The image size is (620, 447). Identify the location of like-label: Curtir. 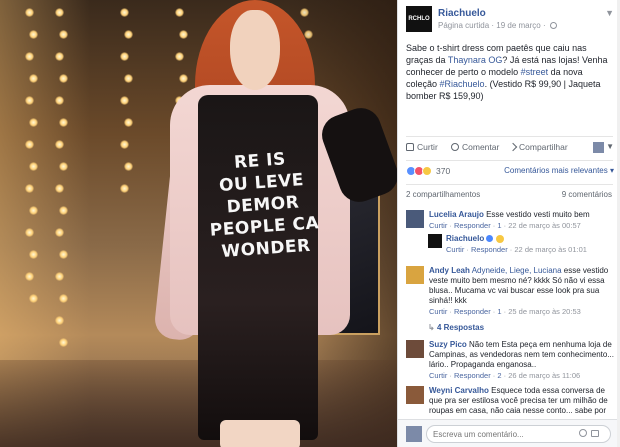
(427, 147).